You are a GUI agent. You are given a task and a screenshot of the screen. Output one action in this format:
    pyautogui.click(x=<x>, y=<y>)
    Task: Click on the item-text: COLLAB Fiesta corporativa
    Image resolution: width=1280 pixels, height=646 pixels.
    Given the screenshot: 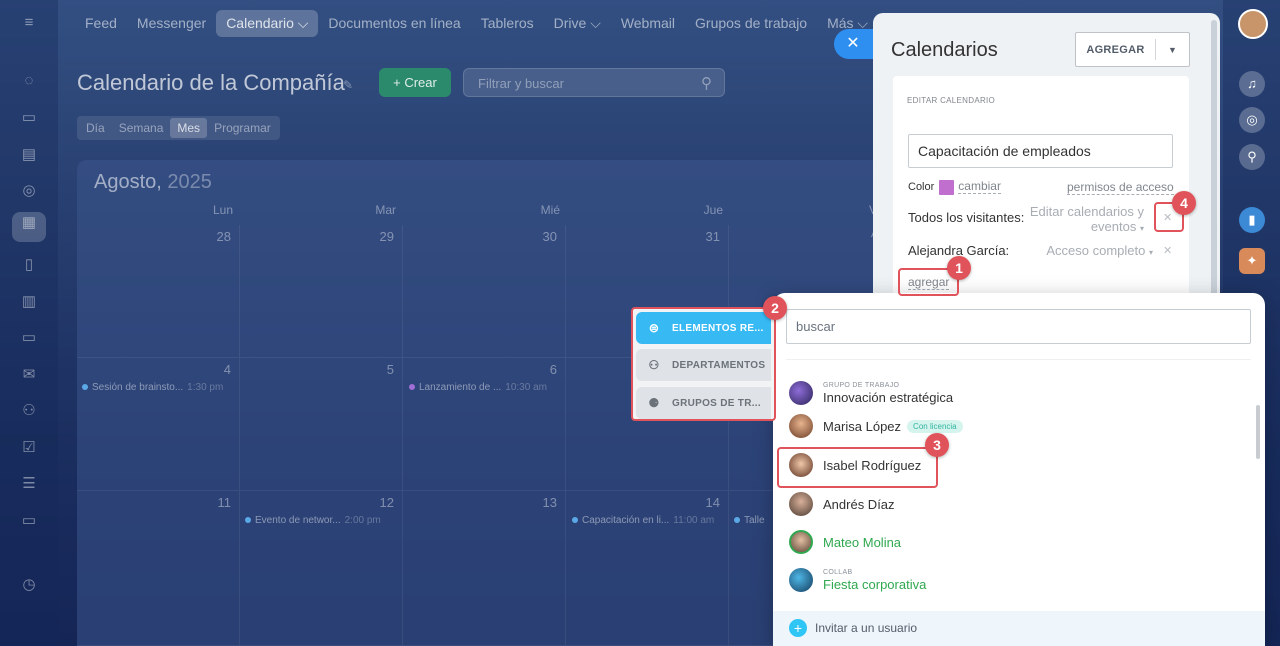 What is the action you would take?
    pyautogui.click(x=875, y=580)
    